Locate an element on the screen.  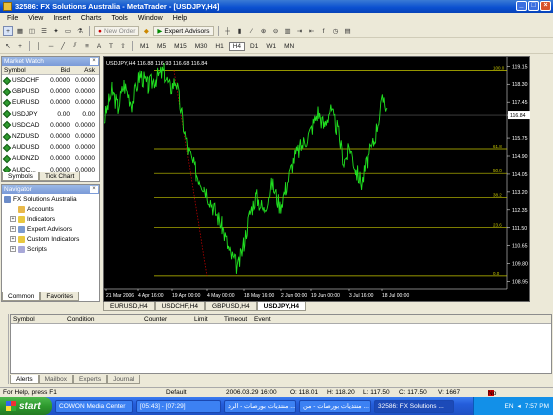
trendline-icon: ╱ is located at coordinates (63, 46).